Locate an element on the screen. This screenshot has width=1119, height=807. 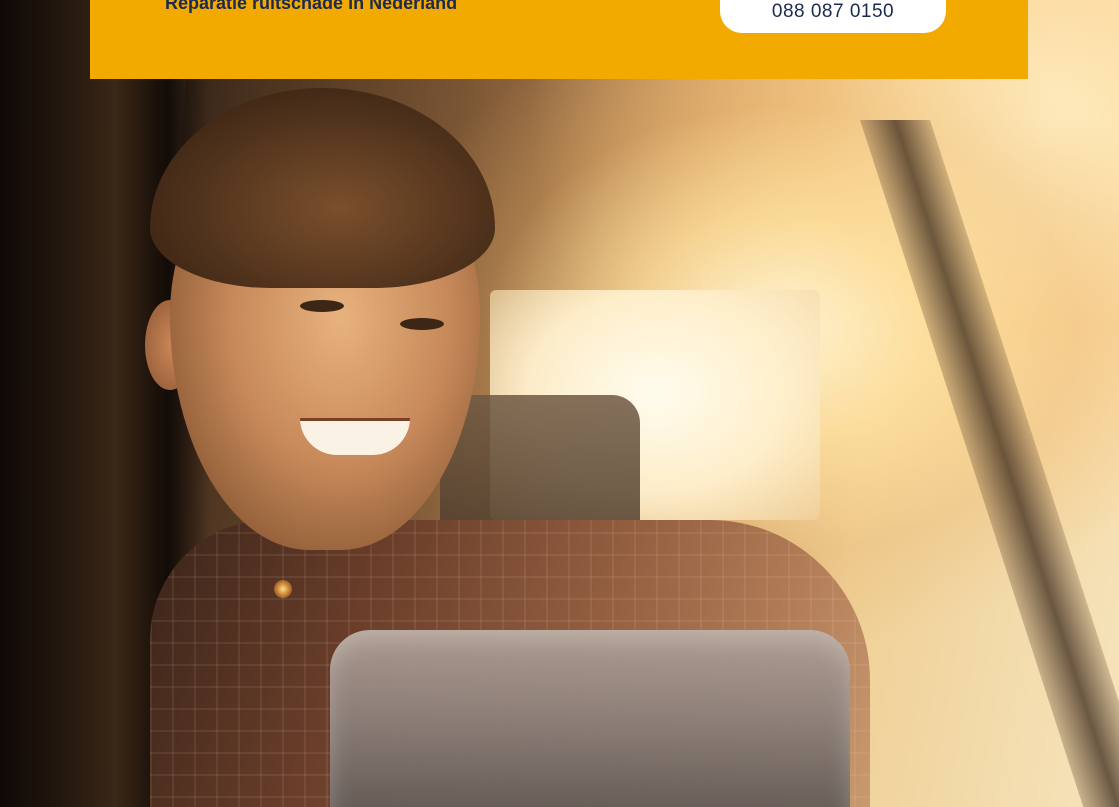
banner-title: Reparatie ruitschade in Nederland is located at coordinates (311, 6).